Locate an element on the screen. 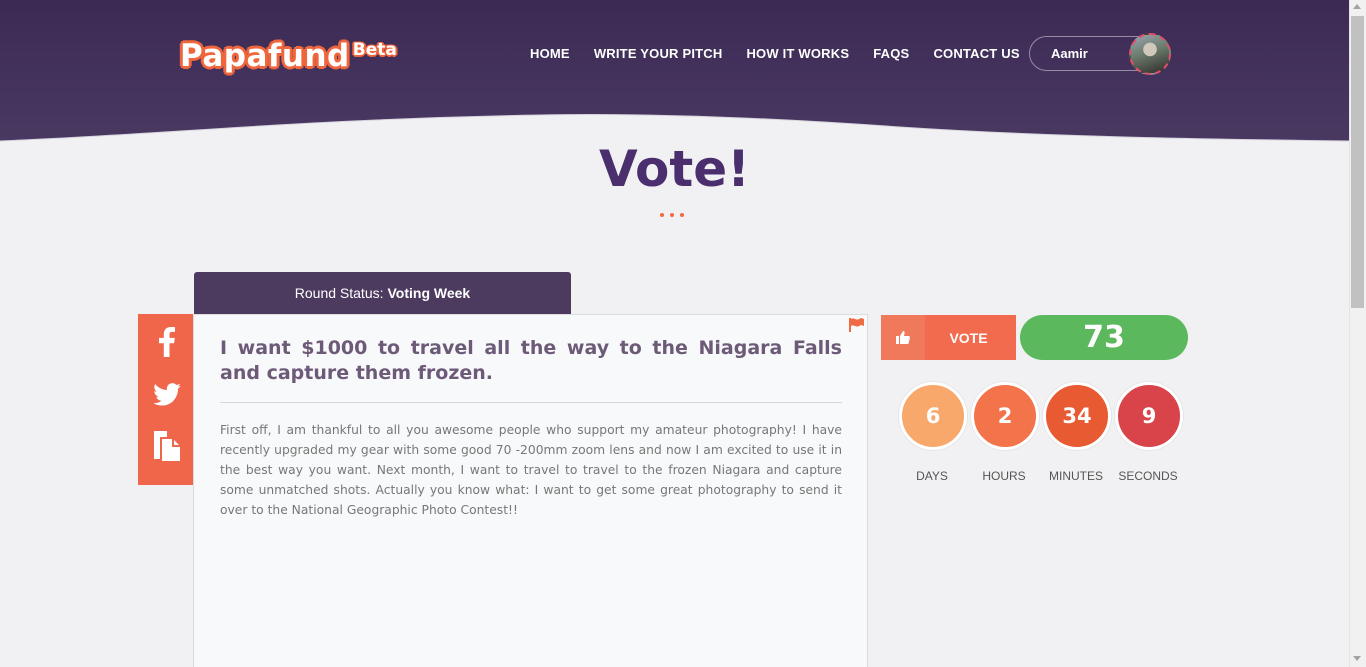 The image size is (1366, 667). twitter-icon is located at coordinates (167, 394).